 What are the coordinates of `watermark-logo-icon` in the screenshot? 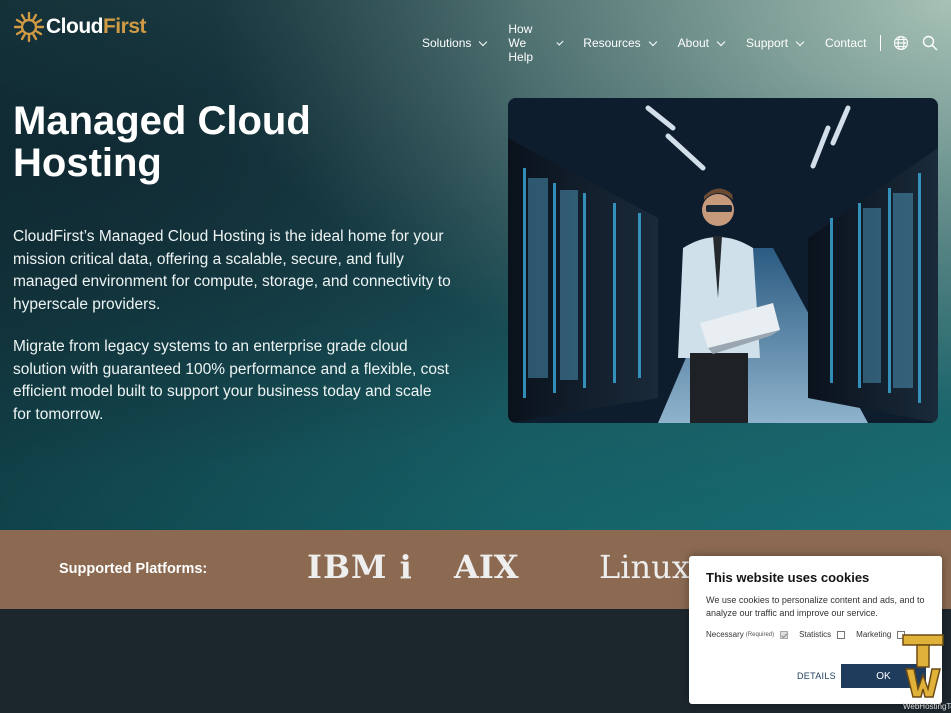 It's located at (923, 668).